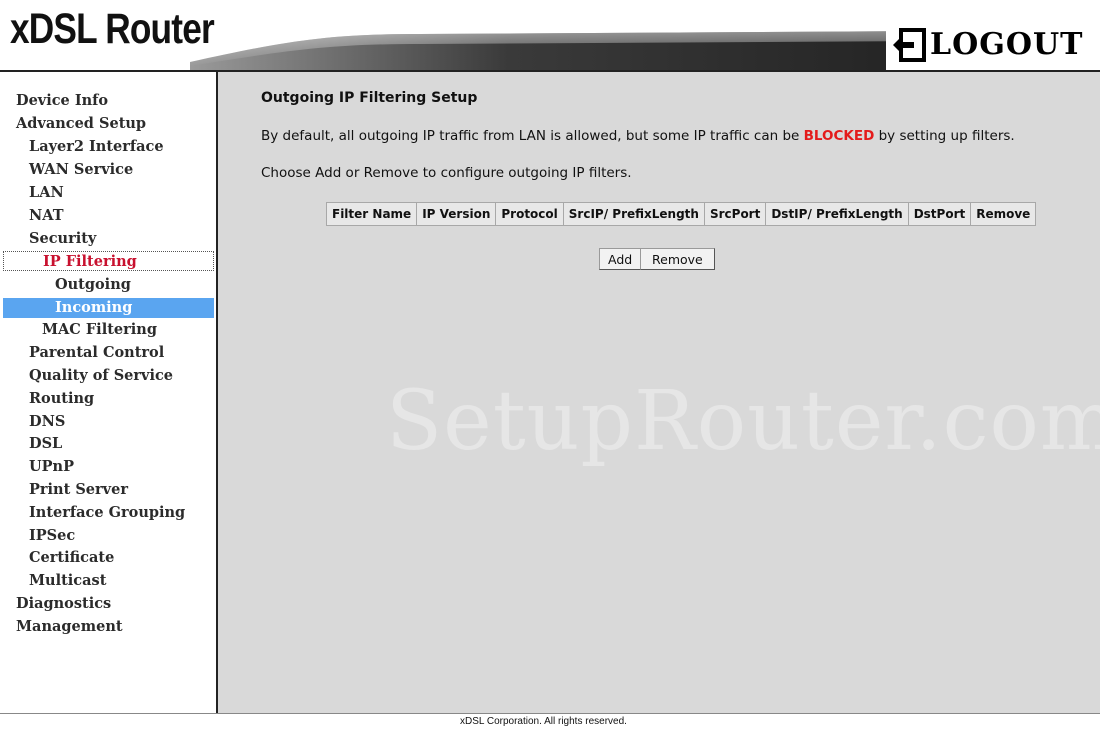 This screenshot has height=733, width=1100. What do you see at coordinates (108, 193) in the screenshot?
I see `sidebar-item-lan: LAN` at bounding box center [108, 193].